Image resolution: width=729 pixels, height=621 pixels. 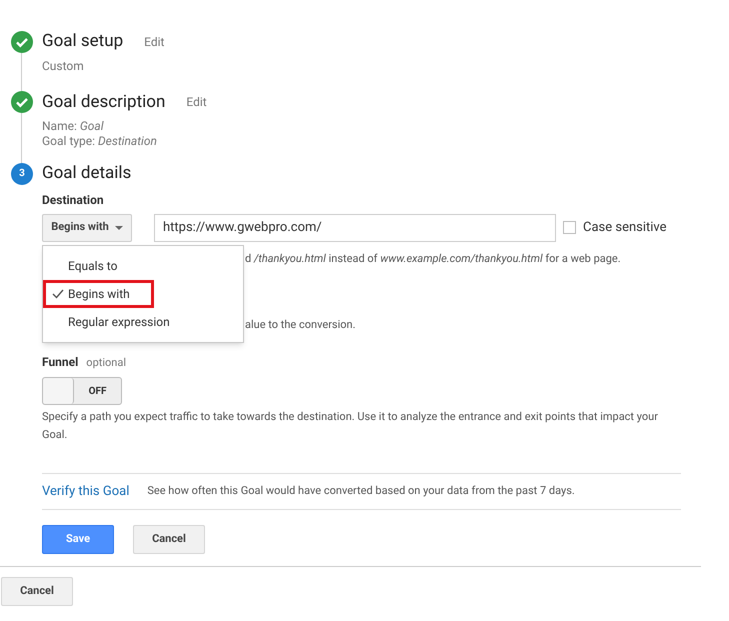 I want to click on step-summary: Name: Goal, so click(x=73, y=126).